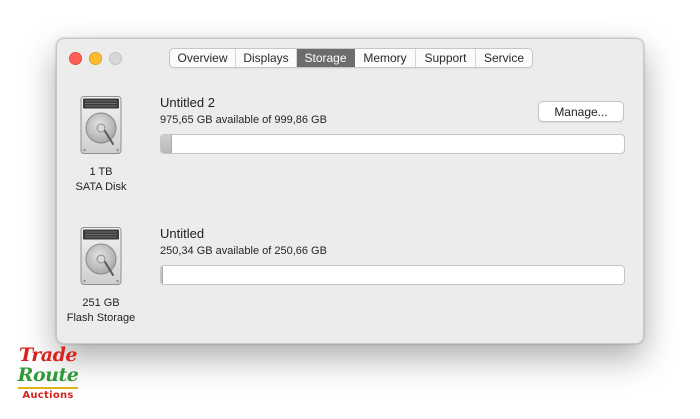  I want to click on logo-divider, so click(48, 388).